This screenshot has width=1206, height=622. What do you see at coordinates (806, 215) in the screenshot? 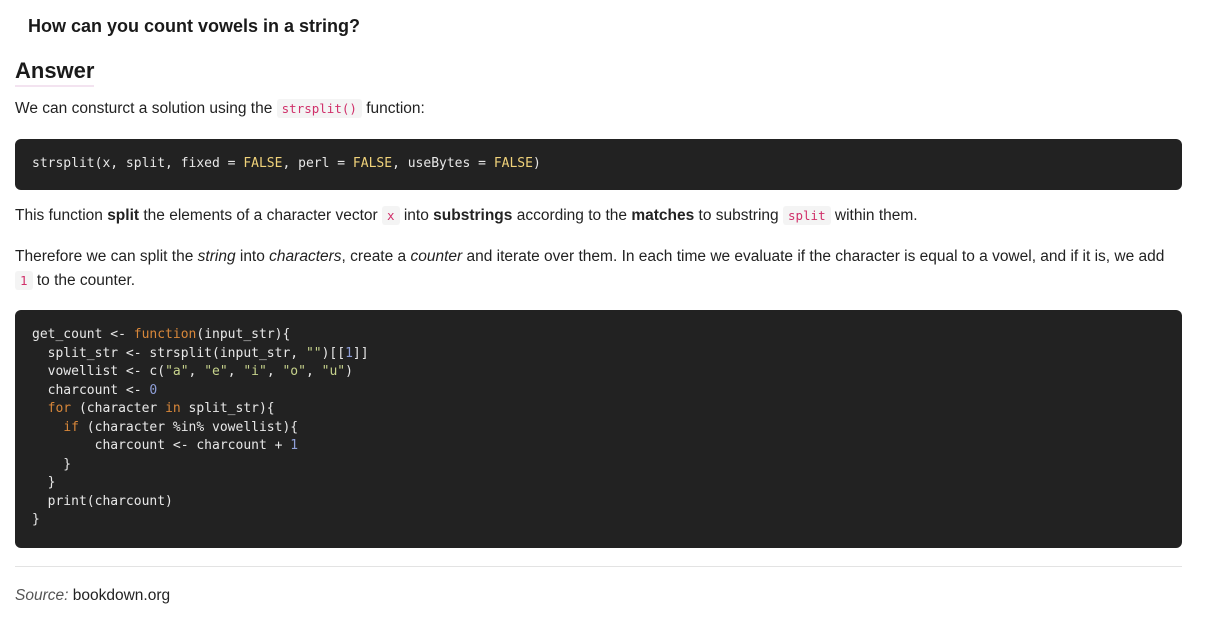
I see `inline-code-split: split` at bounding box center [806, 215].